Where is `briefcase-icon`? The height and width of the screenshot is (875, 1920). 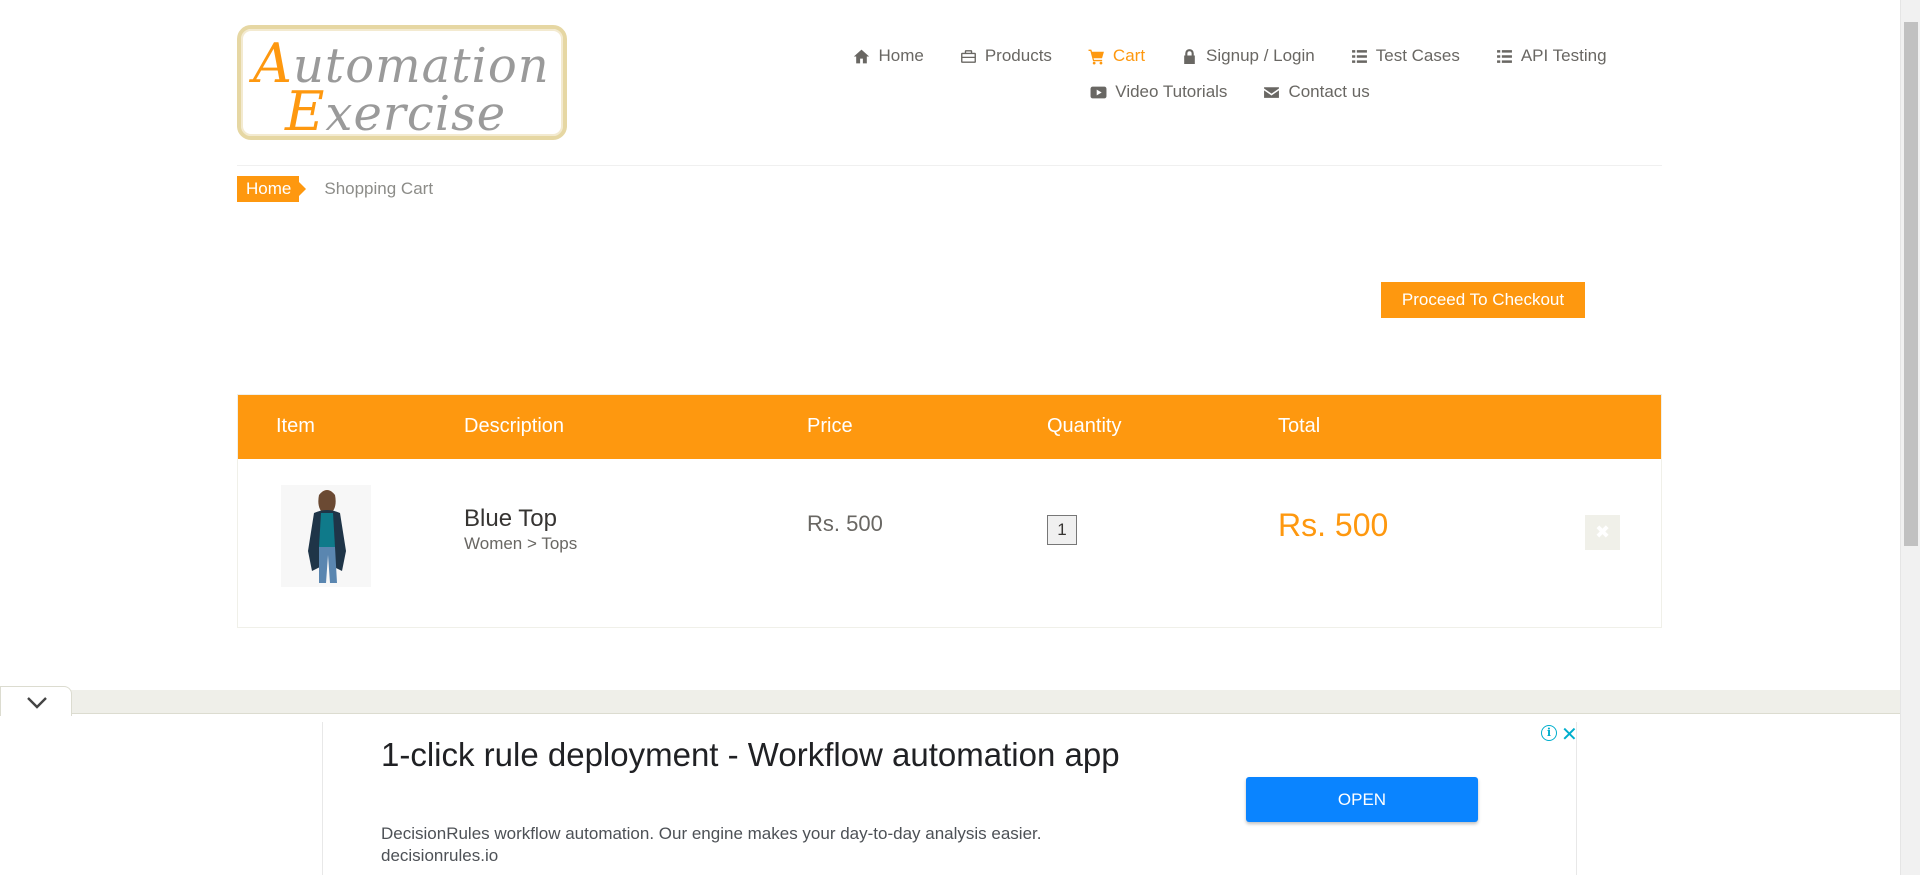 briefcase-icon is located at coordinates (968, 56).